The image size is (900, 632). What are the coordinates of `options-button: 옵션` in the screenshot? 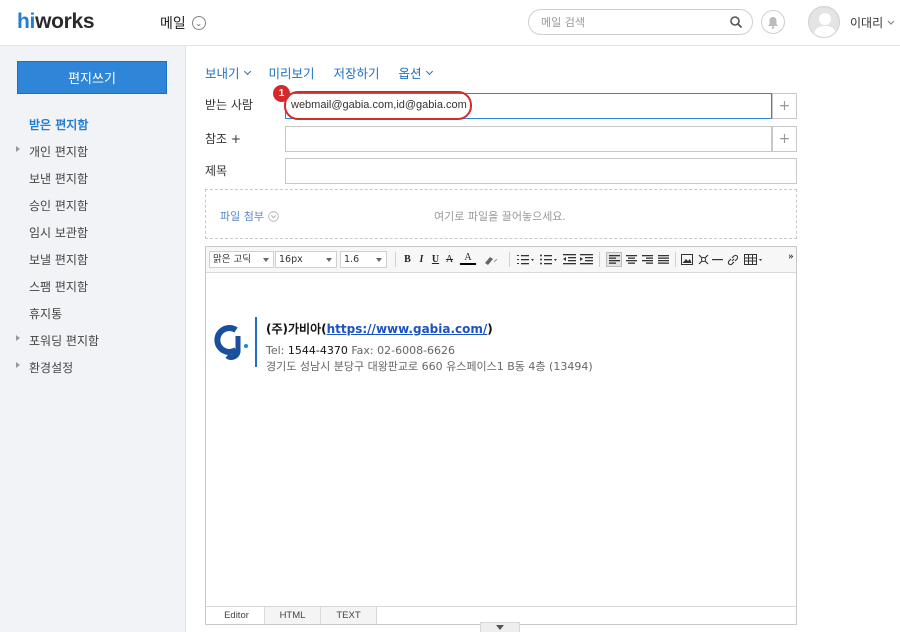 It's located at (415, 72).